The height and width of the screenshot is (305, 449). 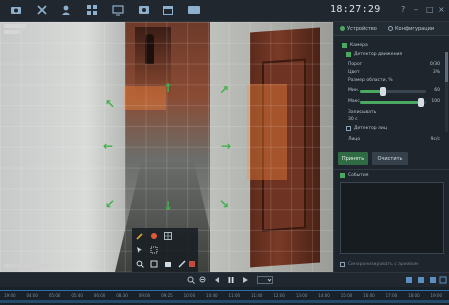 What do you see at coordinates (192, 263) in the screenshot?
I see `record-marker-icon` at bounding box center [192, 263].